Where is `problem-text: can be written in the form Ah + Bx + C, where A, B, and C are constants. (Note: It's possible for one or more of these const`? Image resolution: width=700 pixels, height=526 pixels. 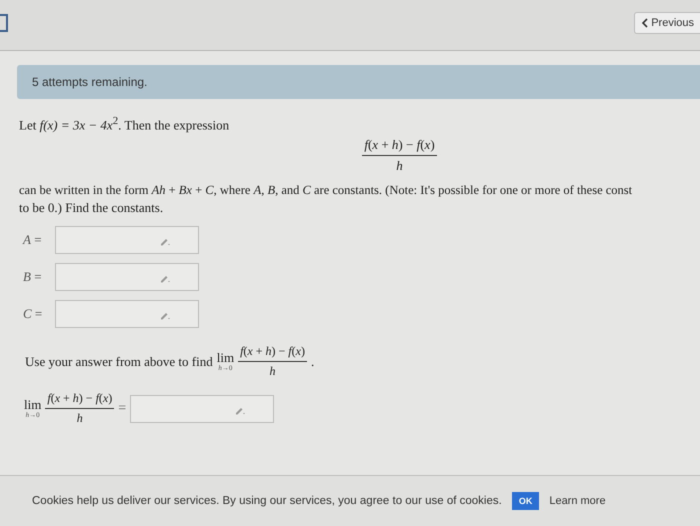
problem-text: can be written in the form Ah + Bx + C, where A, B, and C are constants. (Note: It's possible for one or more of these const is located at coordinates (326, 191).